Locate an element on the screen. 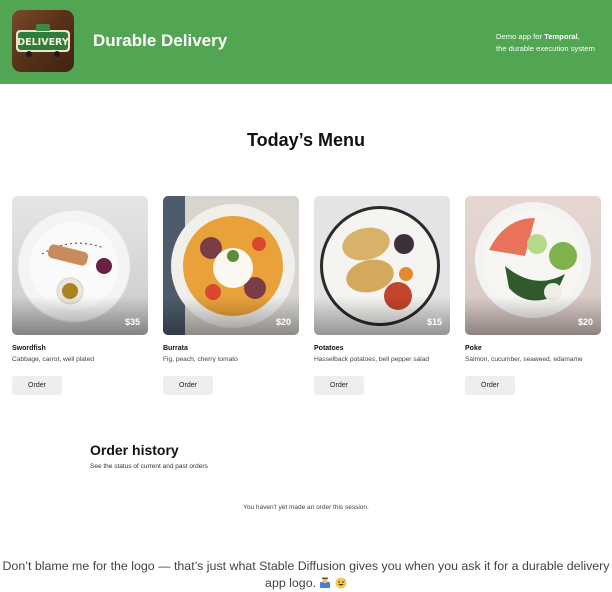  order-button-swordfish: Order is located at coordinates (37, 385).